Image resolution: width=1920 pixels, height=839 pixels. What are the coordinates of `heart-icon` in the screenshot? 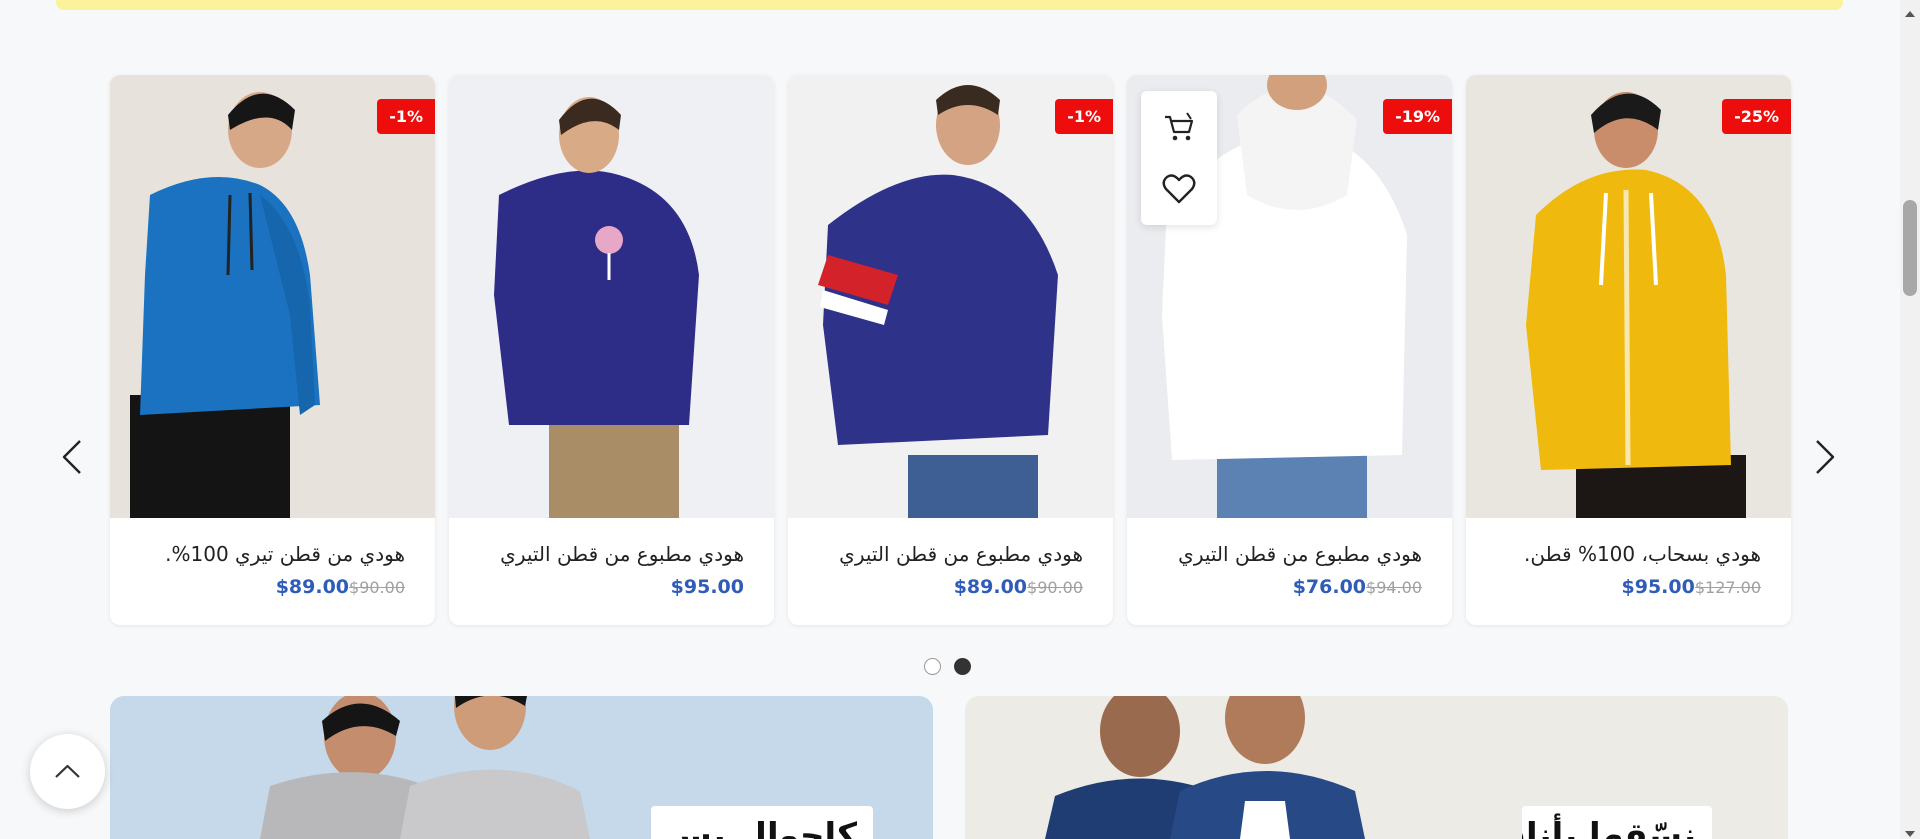 It's located at (1179, 189).